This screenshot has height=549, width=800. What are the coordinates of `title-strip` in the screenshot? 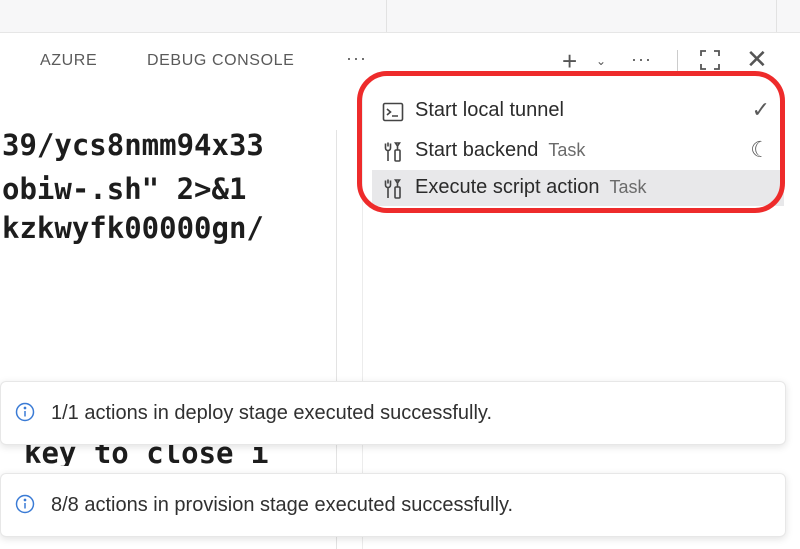 It's located at (400, 16).